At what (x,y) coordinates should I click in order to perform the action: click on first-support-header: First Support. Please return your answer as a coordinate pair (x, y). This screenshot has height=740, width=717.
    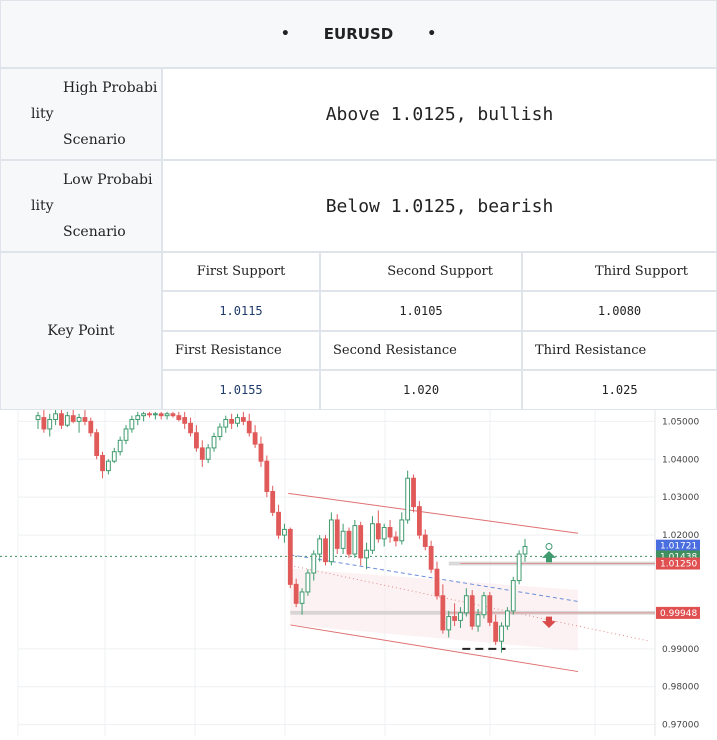
    Looking at the image, I should click on (241, 271).